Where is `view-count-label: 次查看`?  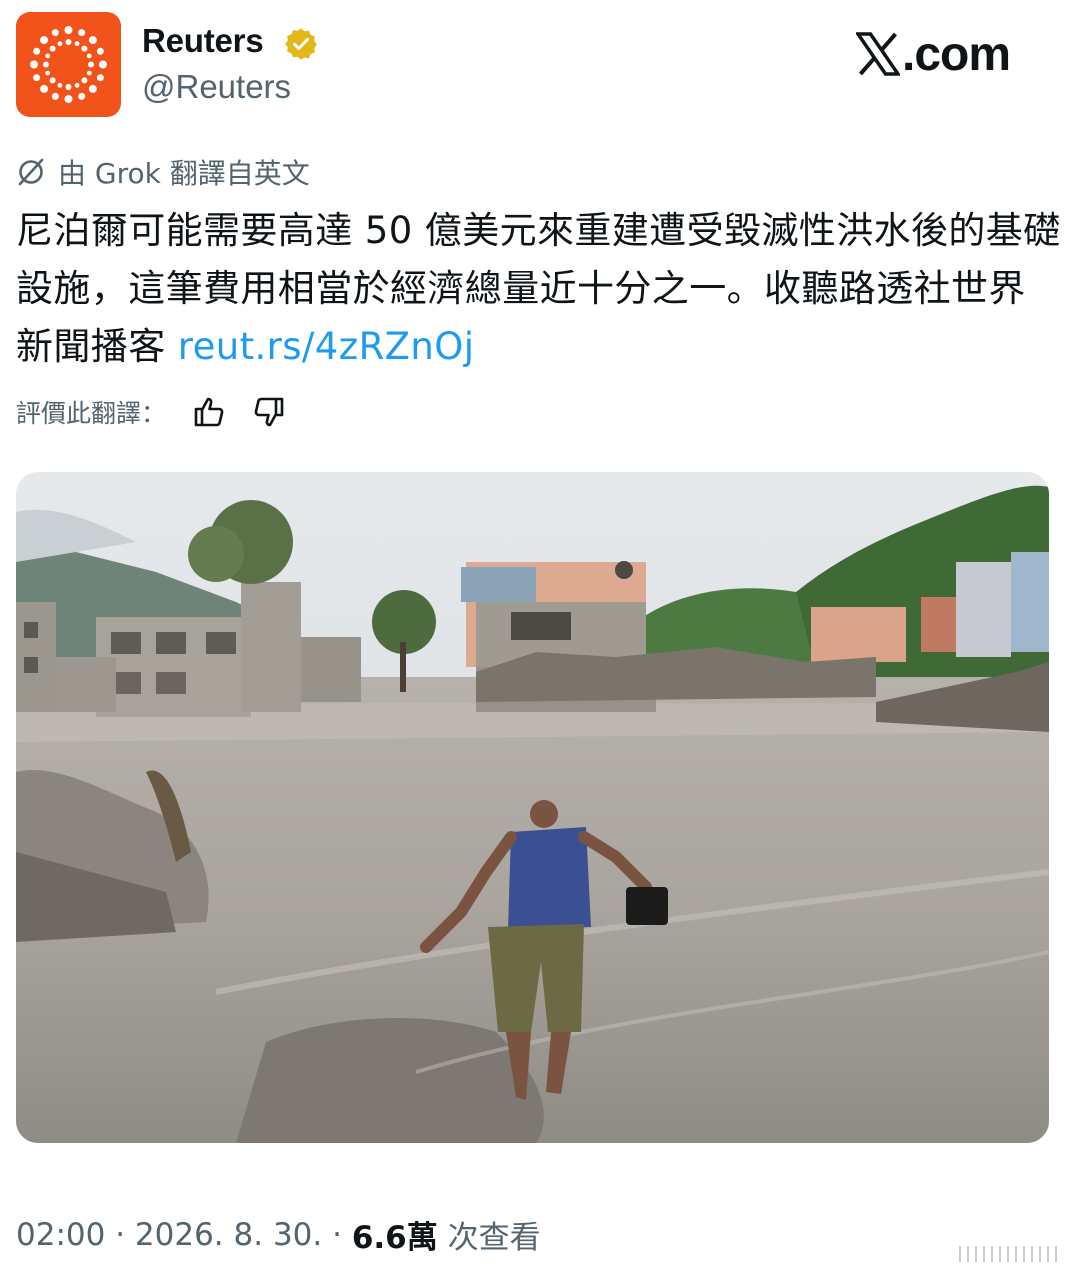 view-count-label: 次查看 is located at coordinates (489, 1238).